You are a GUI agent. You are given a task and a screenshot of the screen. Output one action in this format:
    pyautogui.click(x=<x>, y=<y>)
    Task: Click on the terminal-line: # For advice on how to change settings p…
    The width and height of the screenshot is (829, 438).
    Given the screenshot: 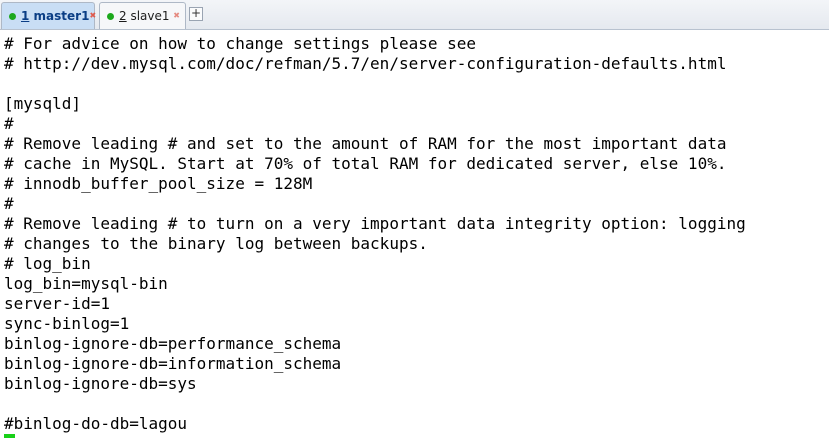 What is the action you would take?
    pyautogui.click(x=240, y=43)
    